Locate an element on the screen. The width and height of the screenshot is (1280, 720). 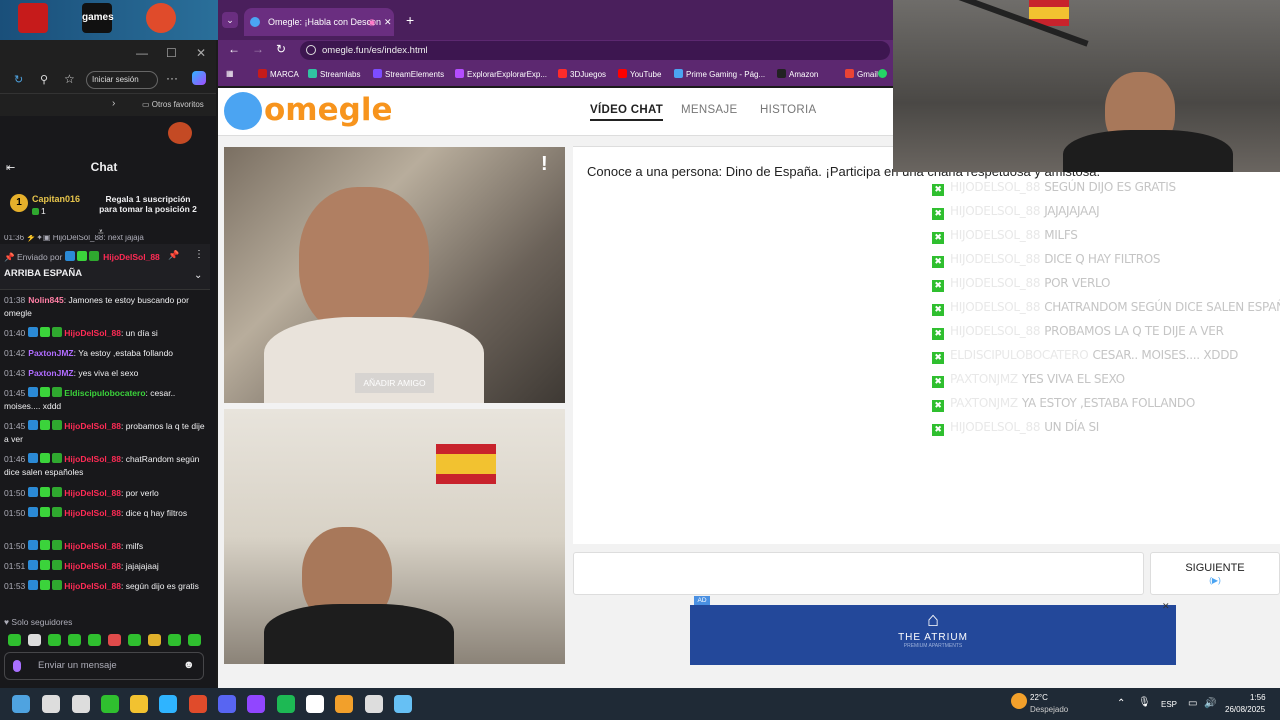
bookmark-item: Streamlabs is located at coordinates (334, 74).